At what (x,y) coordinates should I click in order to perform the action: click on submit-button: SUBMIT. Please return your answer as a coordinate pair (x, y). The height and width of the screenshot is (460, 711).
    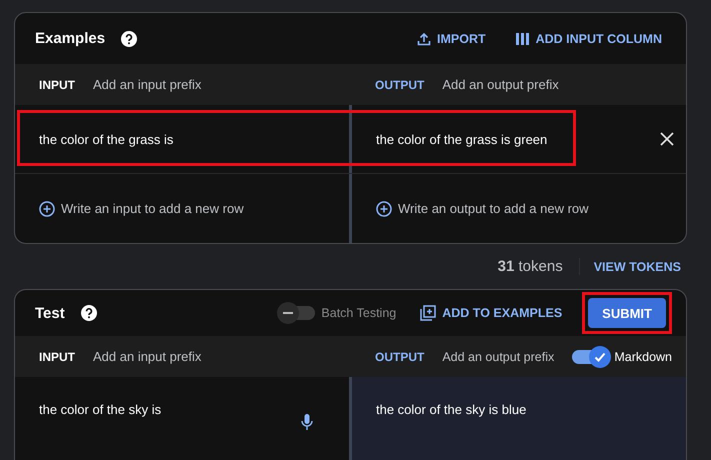
    Looking at the image, I should click on (627, 313).